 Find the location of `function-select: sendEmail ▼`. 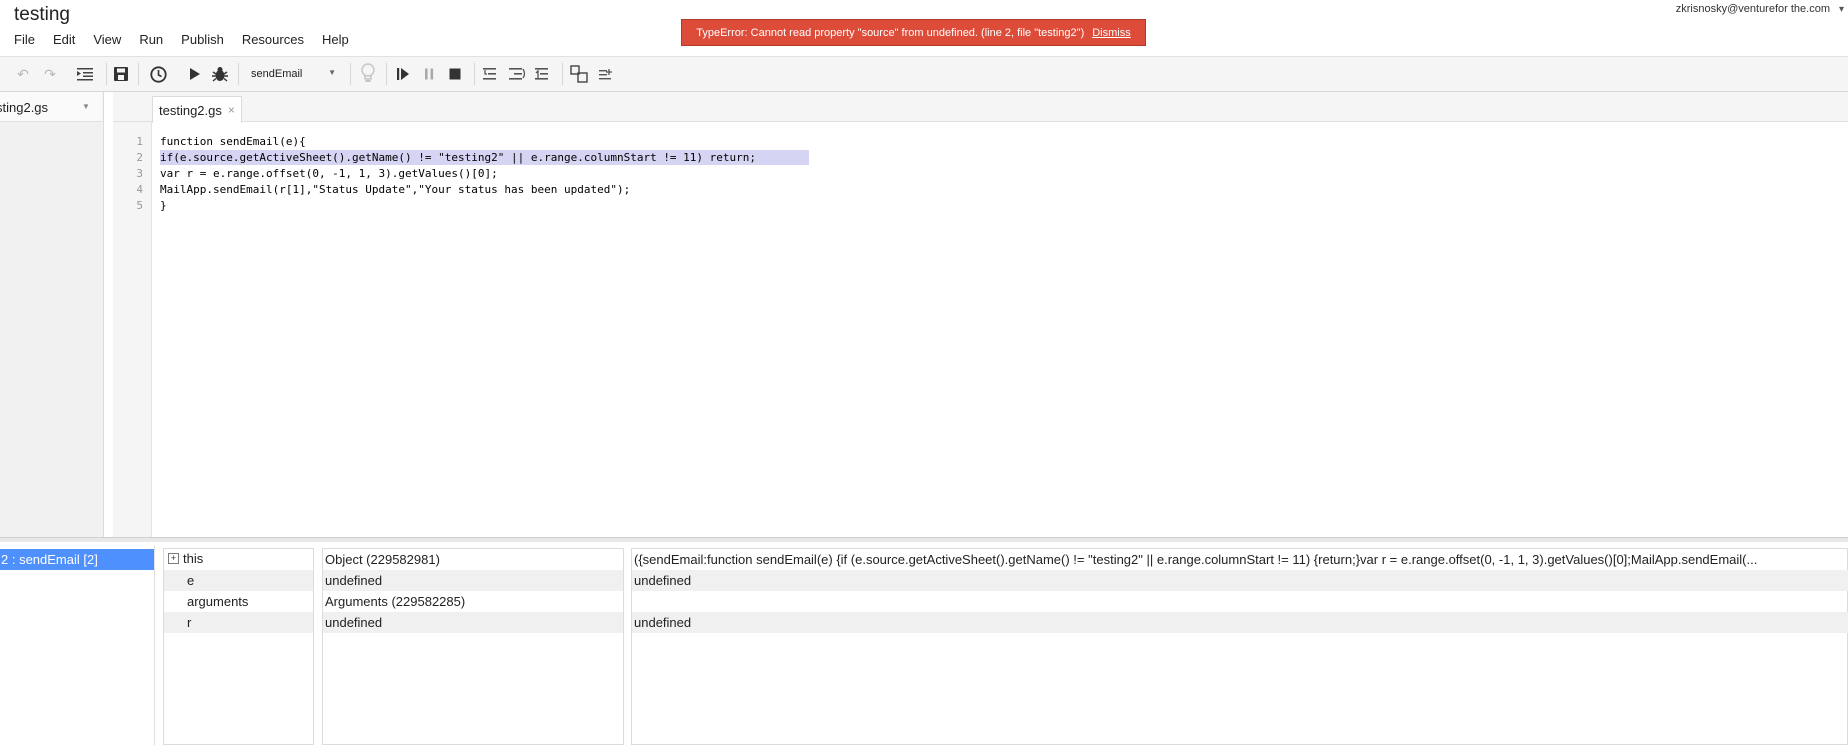

function-select: sendEmail ▼ is located at coordinates (293, 74).